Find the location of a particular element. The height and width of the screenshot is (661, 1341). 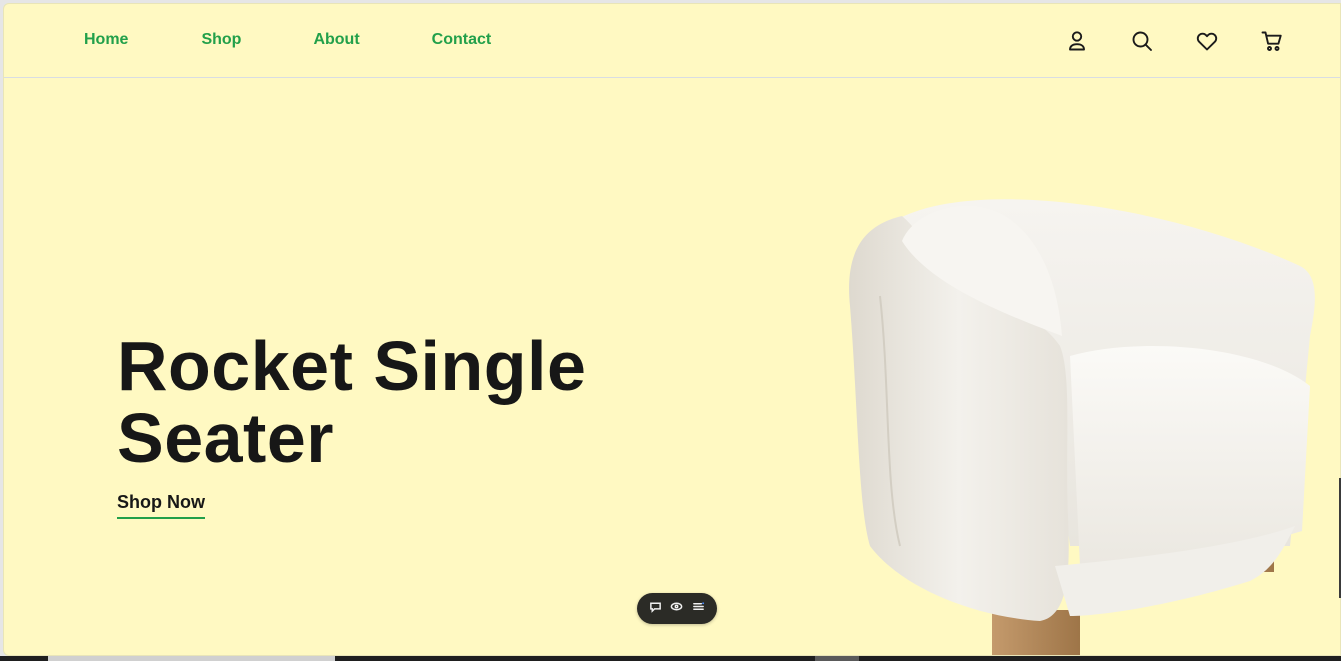

menu-icon is located at coordinates (698, 609).